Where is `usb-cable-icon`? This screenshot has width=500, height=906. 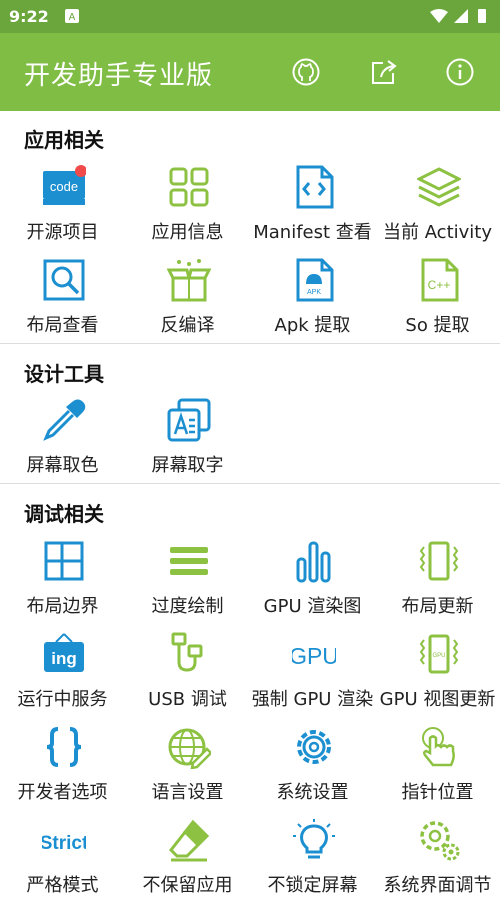 usb-cable-icon is located at coordinates (187, 652).